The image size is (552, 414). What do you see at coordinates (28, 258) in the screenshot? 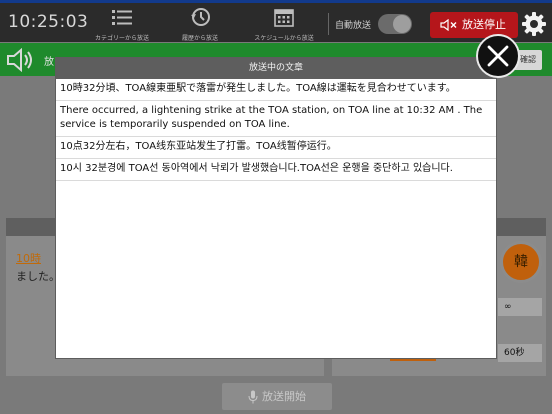
I see `message-link: 10時` at bounding box center [28, 258].